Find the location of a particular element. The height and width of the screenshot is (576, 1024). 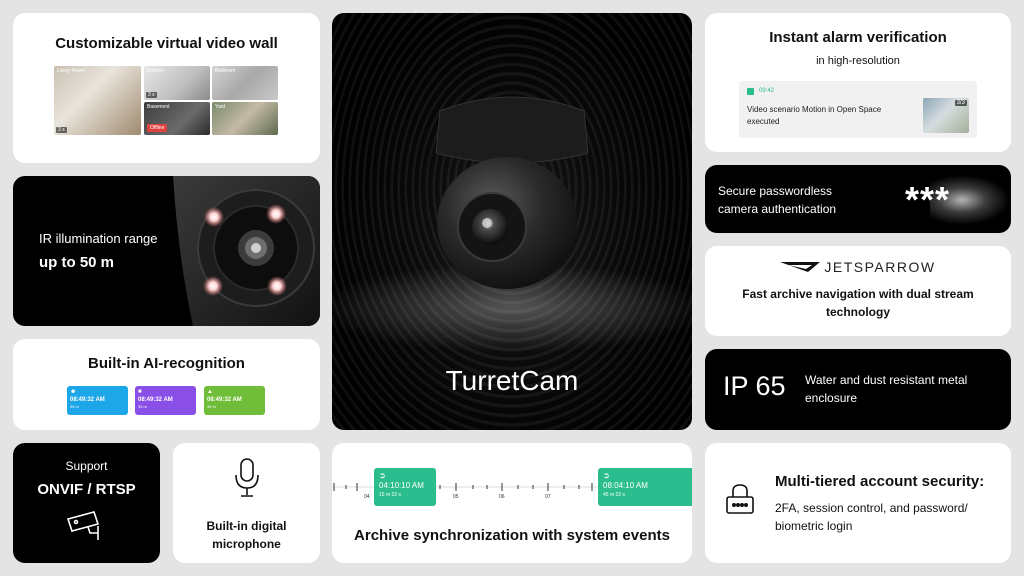

notification-icon is located at coordinates (750, 91).